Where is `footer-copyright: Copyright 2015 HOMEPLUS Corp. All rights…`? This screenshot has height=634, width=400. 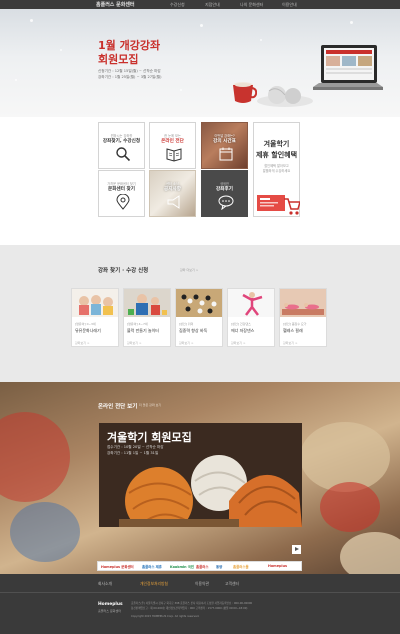
footer-copyright: Copyright 2015 HOMEPLUS Corp. All rights… is located at coordinates (165, 616).